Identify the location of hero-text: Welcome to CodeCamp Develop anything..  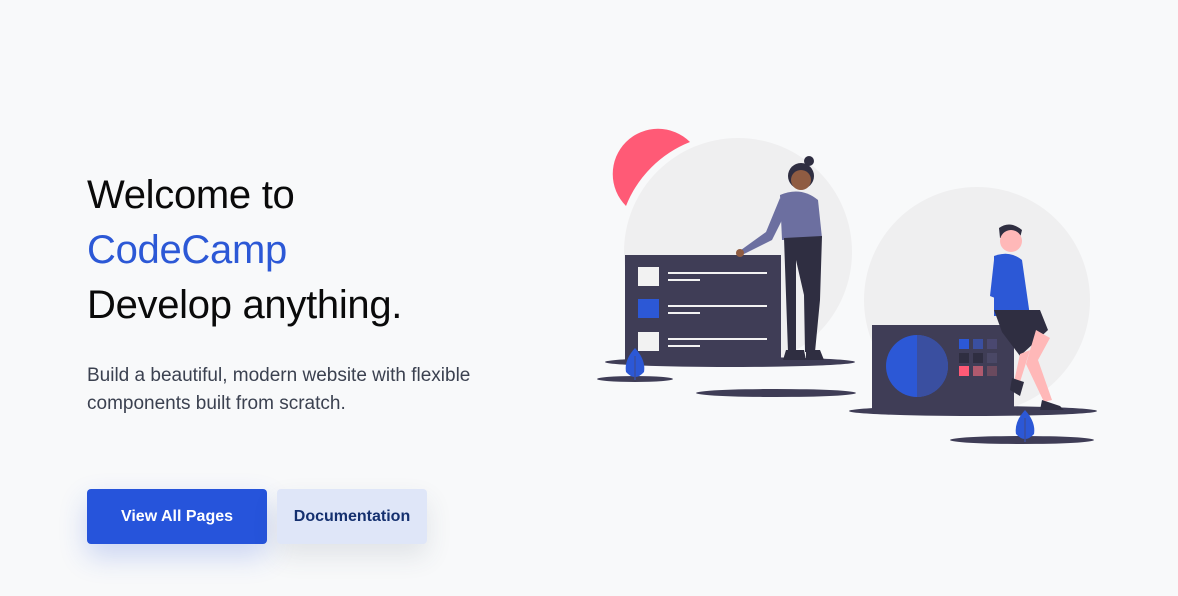
(322, 250).